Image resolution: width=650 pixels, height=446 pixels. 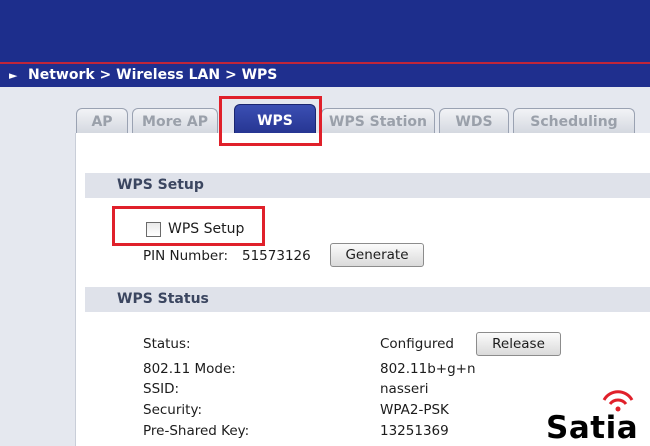 I want to click on pre-shared-key-label: Pre-Shared Key:, so click(x=196, y=431).